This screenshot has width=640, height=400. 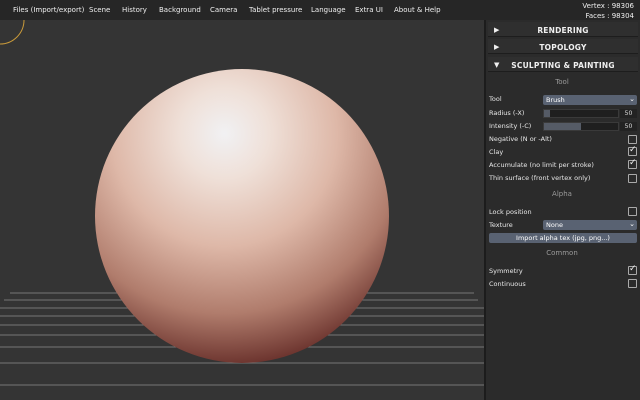 What do you see at coordinates (562, 126) in the screenshot?
I see `intensity-slider-fill` at bounding box center [562, 126].